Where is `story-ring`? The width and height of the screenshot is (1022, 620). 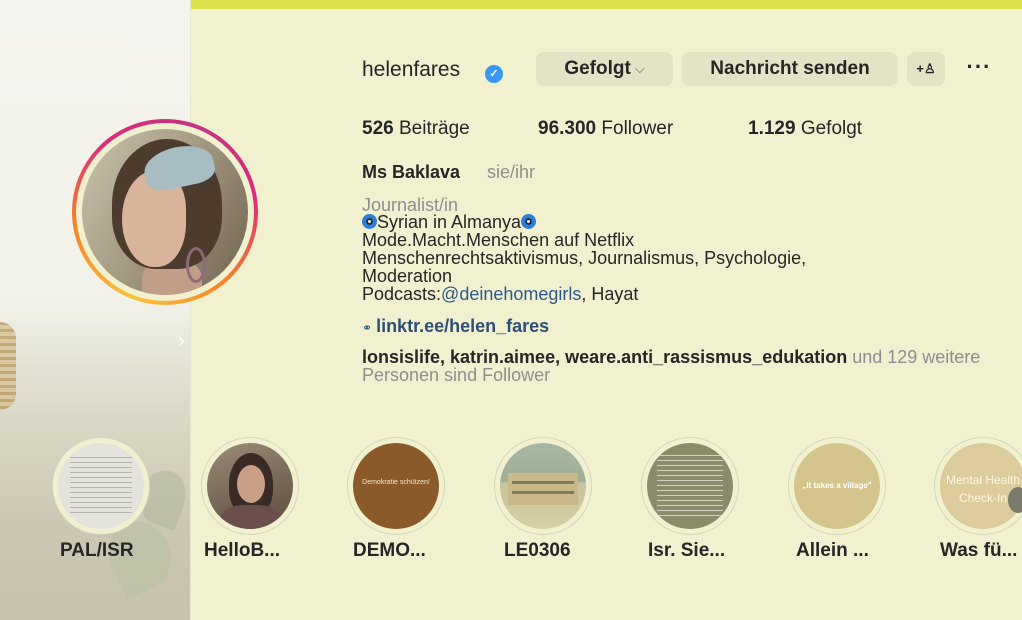
story-ring is located at coordinates (165, 212).